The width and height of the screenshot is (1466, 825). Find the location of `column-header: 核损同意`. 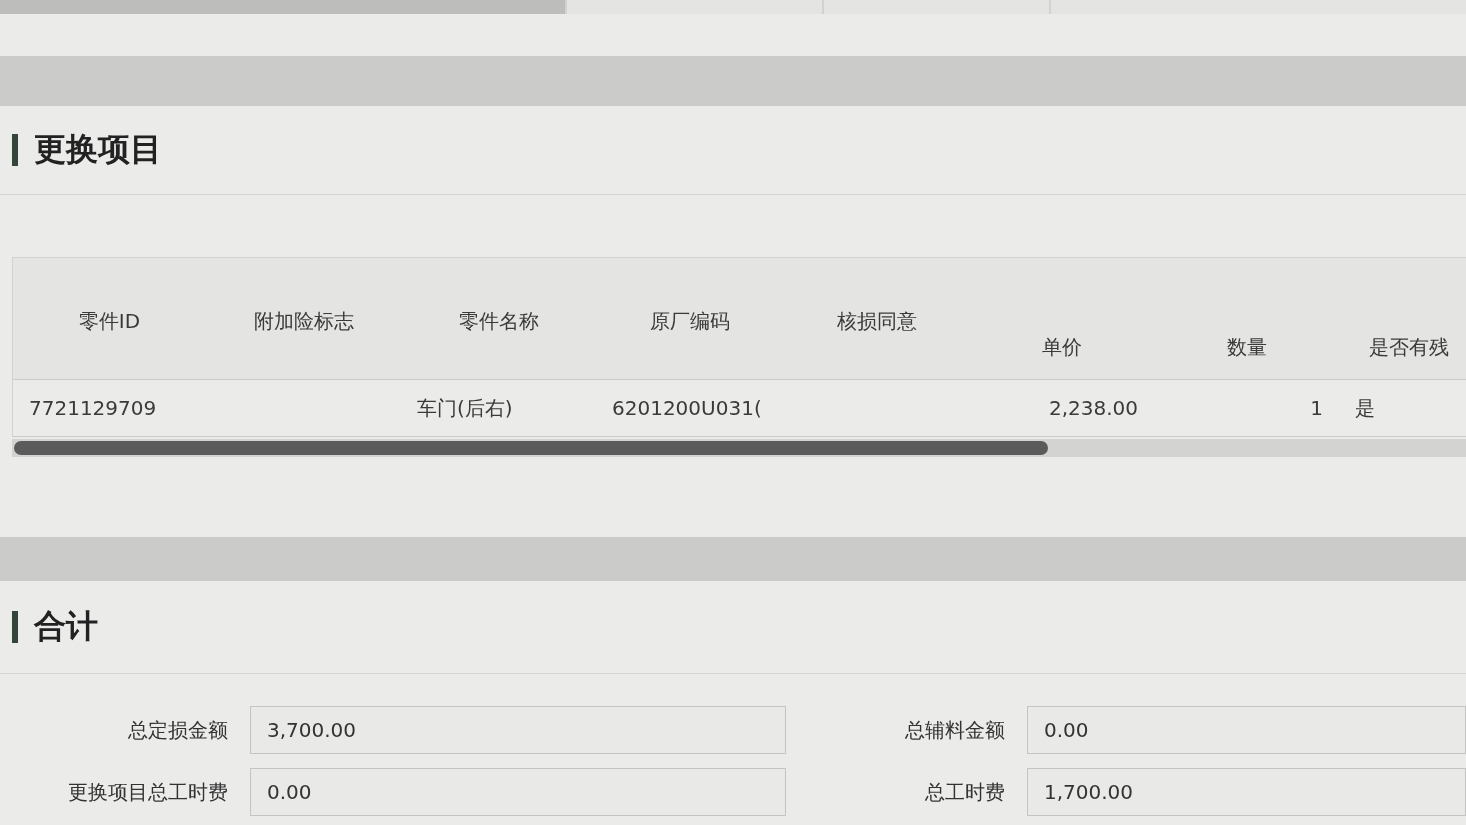

column-header: 核损同意 is located at coordinates (876, 321).